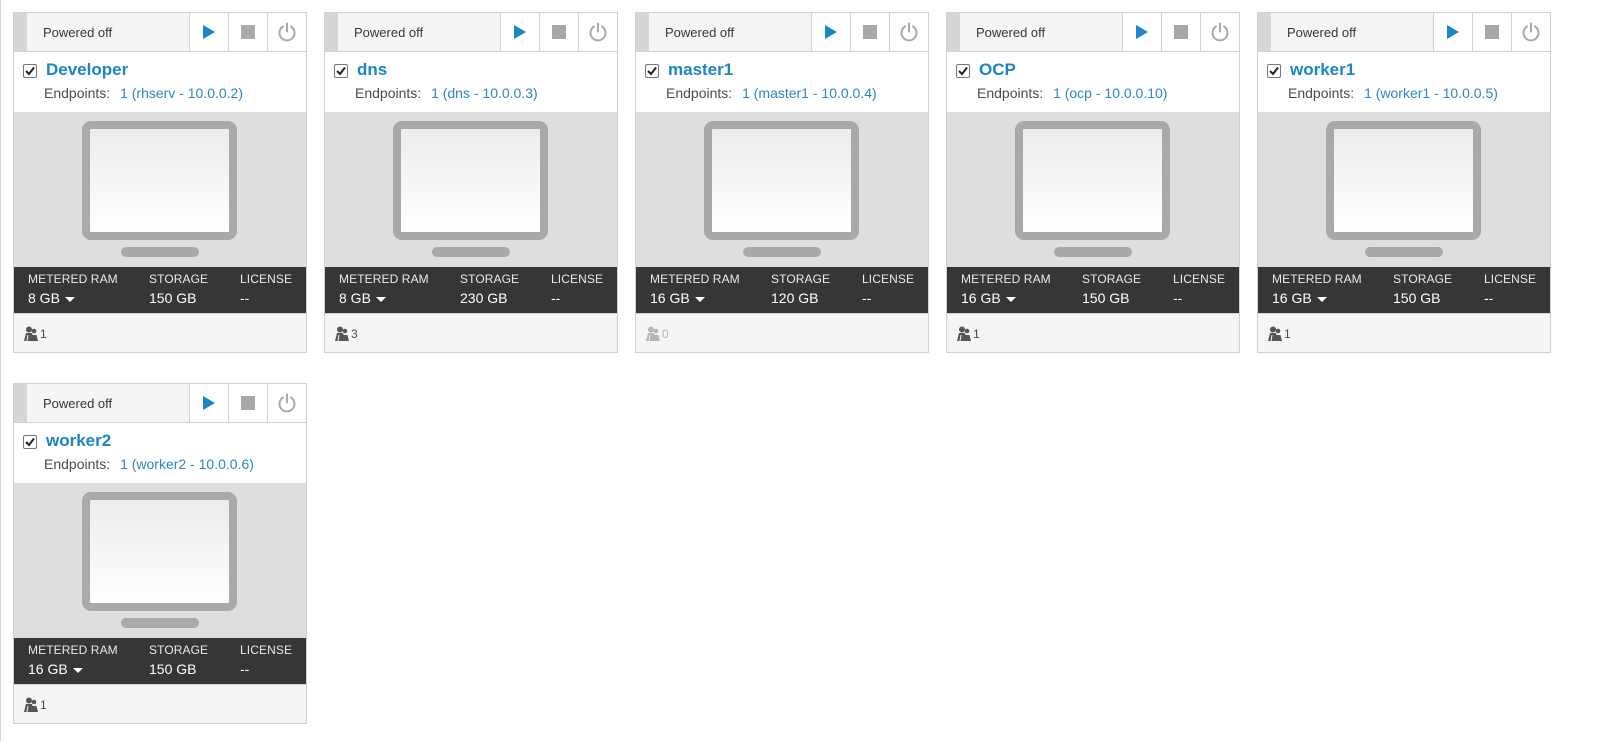 Image resolution: width=1598 pixels, height=741 pixels. I want to click on vm-name-link: worker1, so click(1322, 70).